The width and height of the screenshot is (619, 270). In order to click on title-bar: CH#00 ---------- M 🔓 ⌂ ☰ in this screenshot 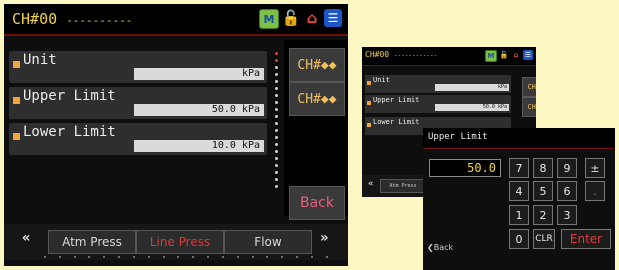, I will do `click(176, 20)`.